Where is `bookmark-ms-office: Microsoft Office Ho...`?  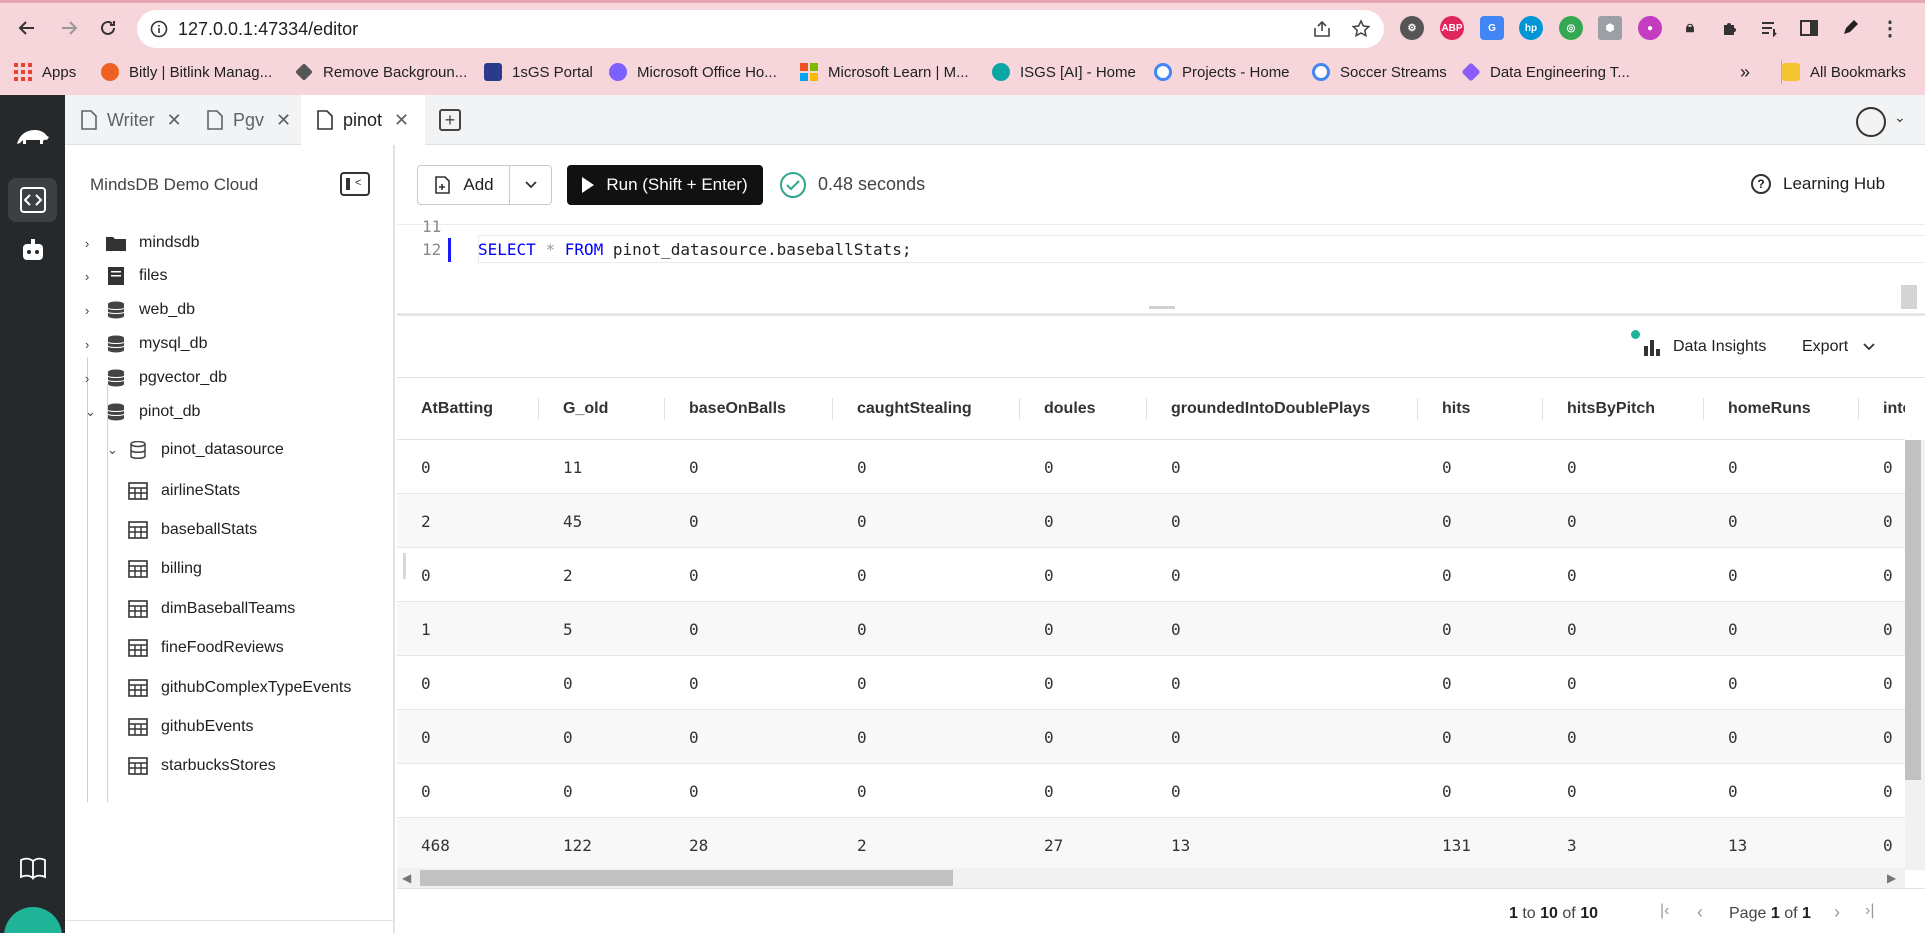
bookmark-ms-office: Microsoft Office Ho... is located at coordinates (693, 72).